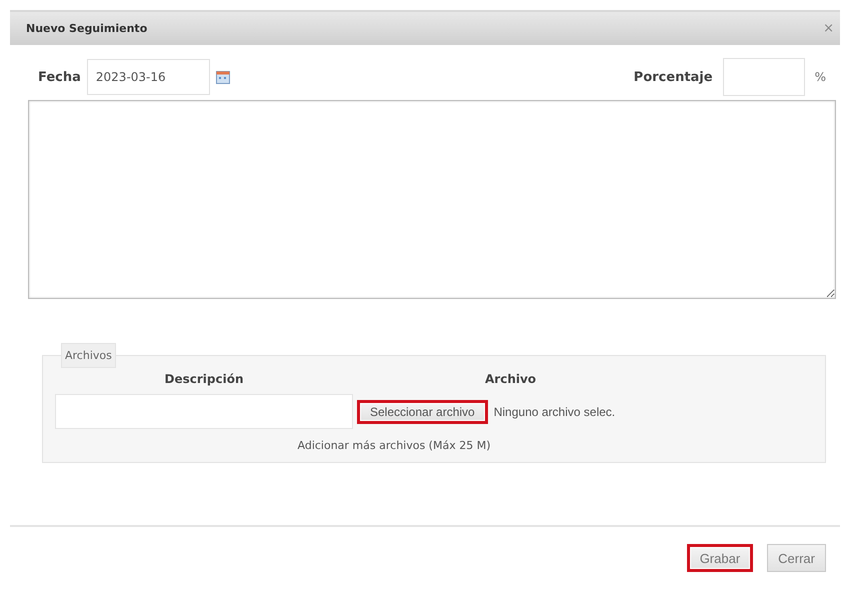 This screenshot has width=850, height=591. What do you see at coordinates (422, 412) in the screenshot?
I see `choose-file-button: Seleccionar archivo` at bounding box center [422, 412].